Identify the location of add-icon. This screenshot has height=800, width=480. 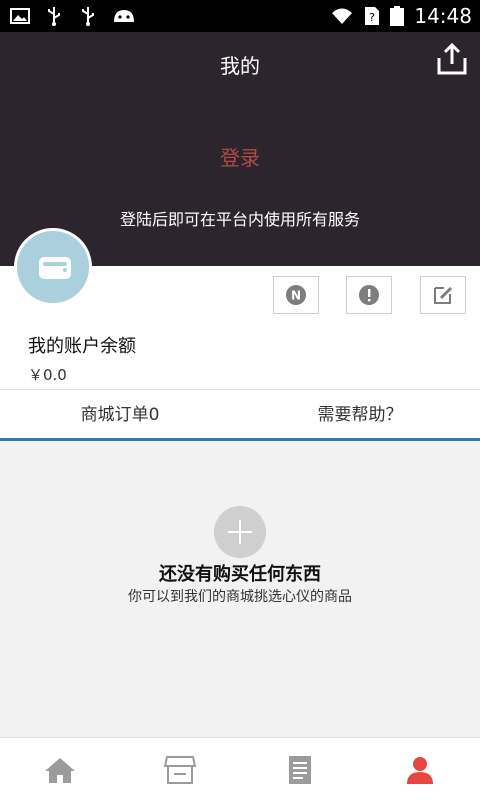
(240, 532).